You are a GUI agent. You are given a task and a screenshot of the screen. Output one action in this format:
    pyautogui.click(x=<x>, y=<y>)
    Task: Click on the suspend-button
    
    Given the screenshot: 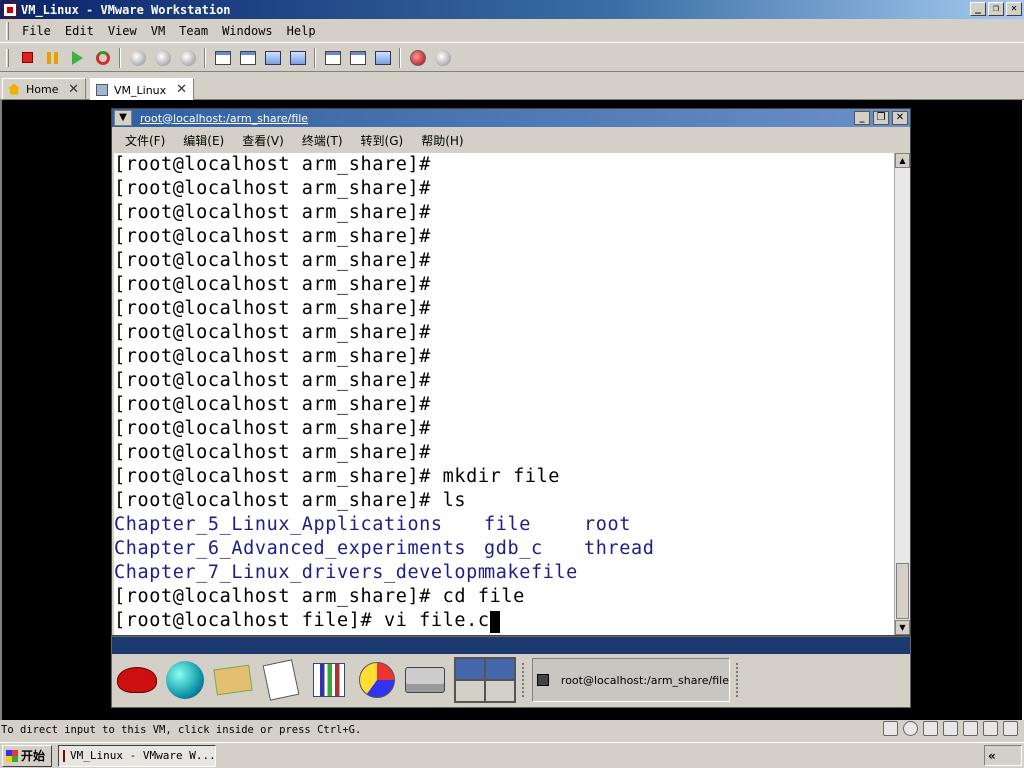 What is the action you would take?
    pyautogui.click(x=53, y=58)
    